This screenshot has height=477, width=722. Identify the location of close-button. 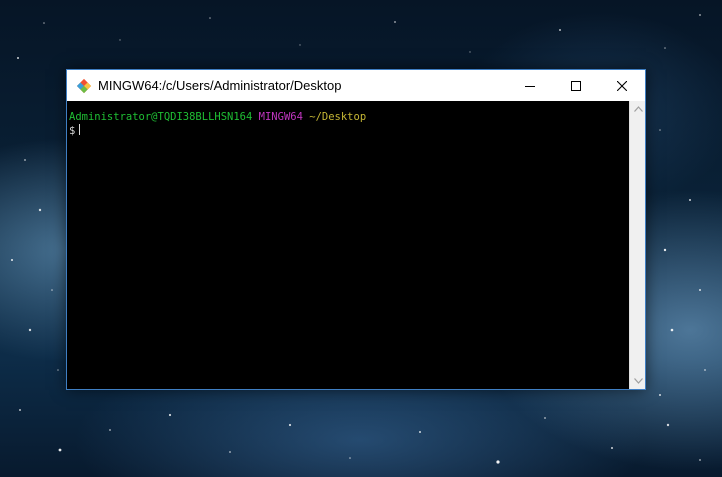
(622, 85).